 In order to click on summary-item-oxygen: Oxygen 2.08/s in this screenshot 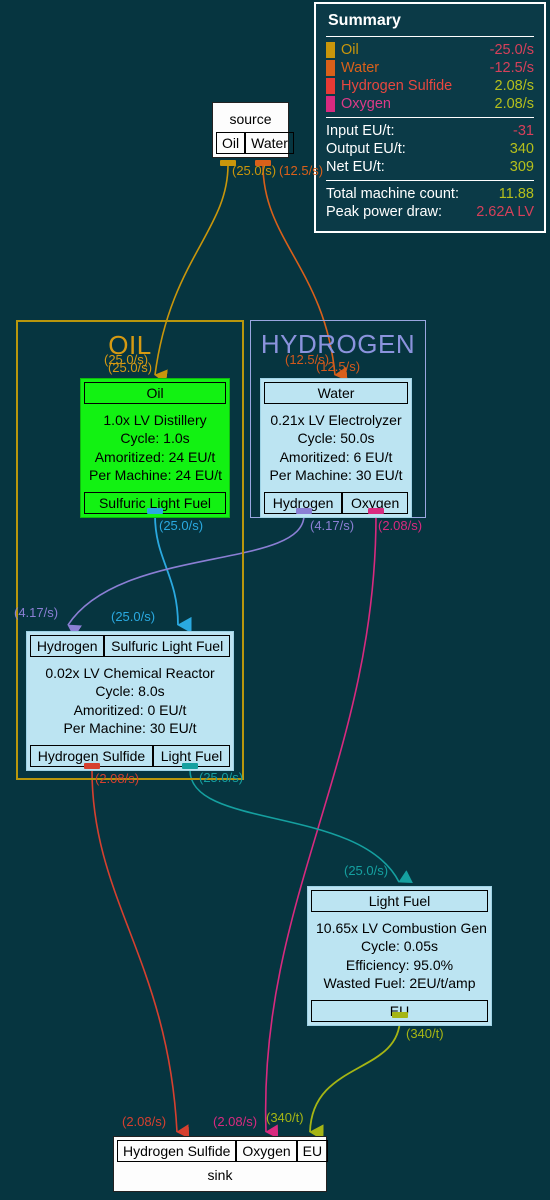, I will do `click(430, 104)`.